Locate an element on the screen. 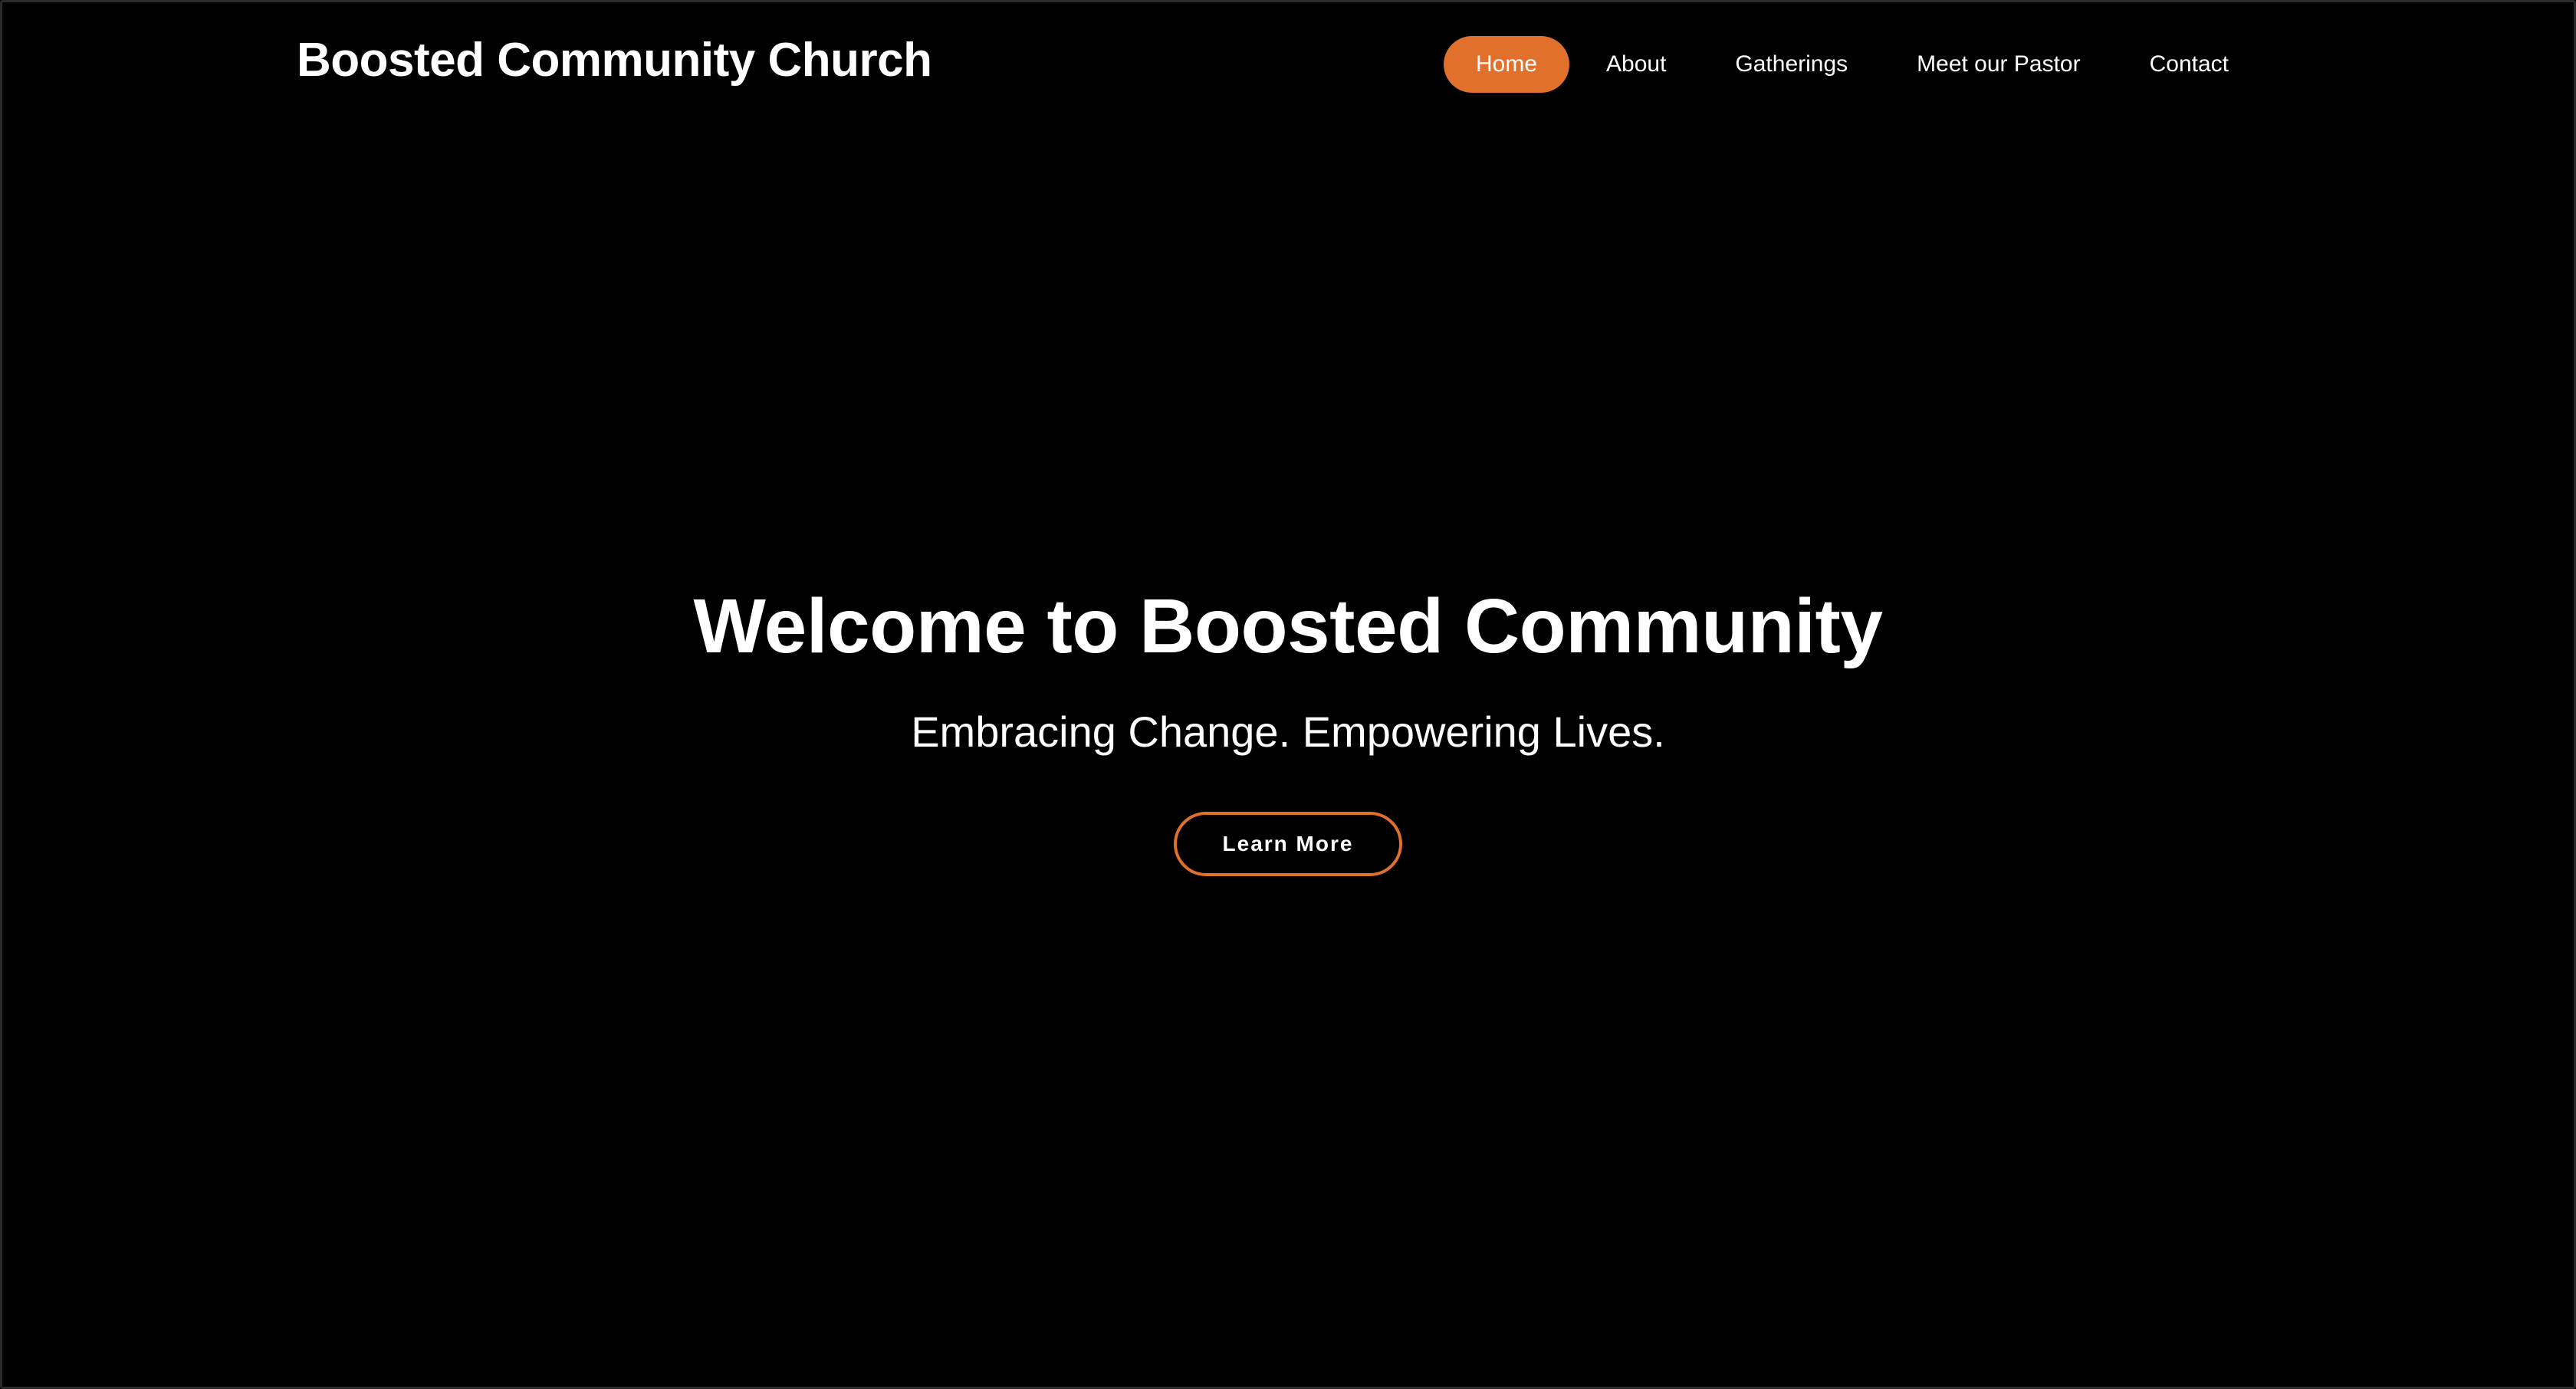 This screenshot has width=2576, height=1389. nav-item-contact: Contact is located at coordinates (2190, 64).